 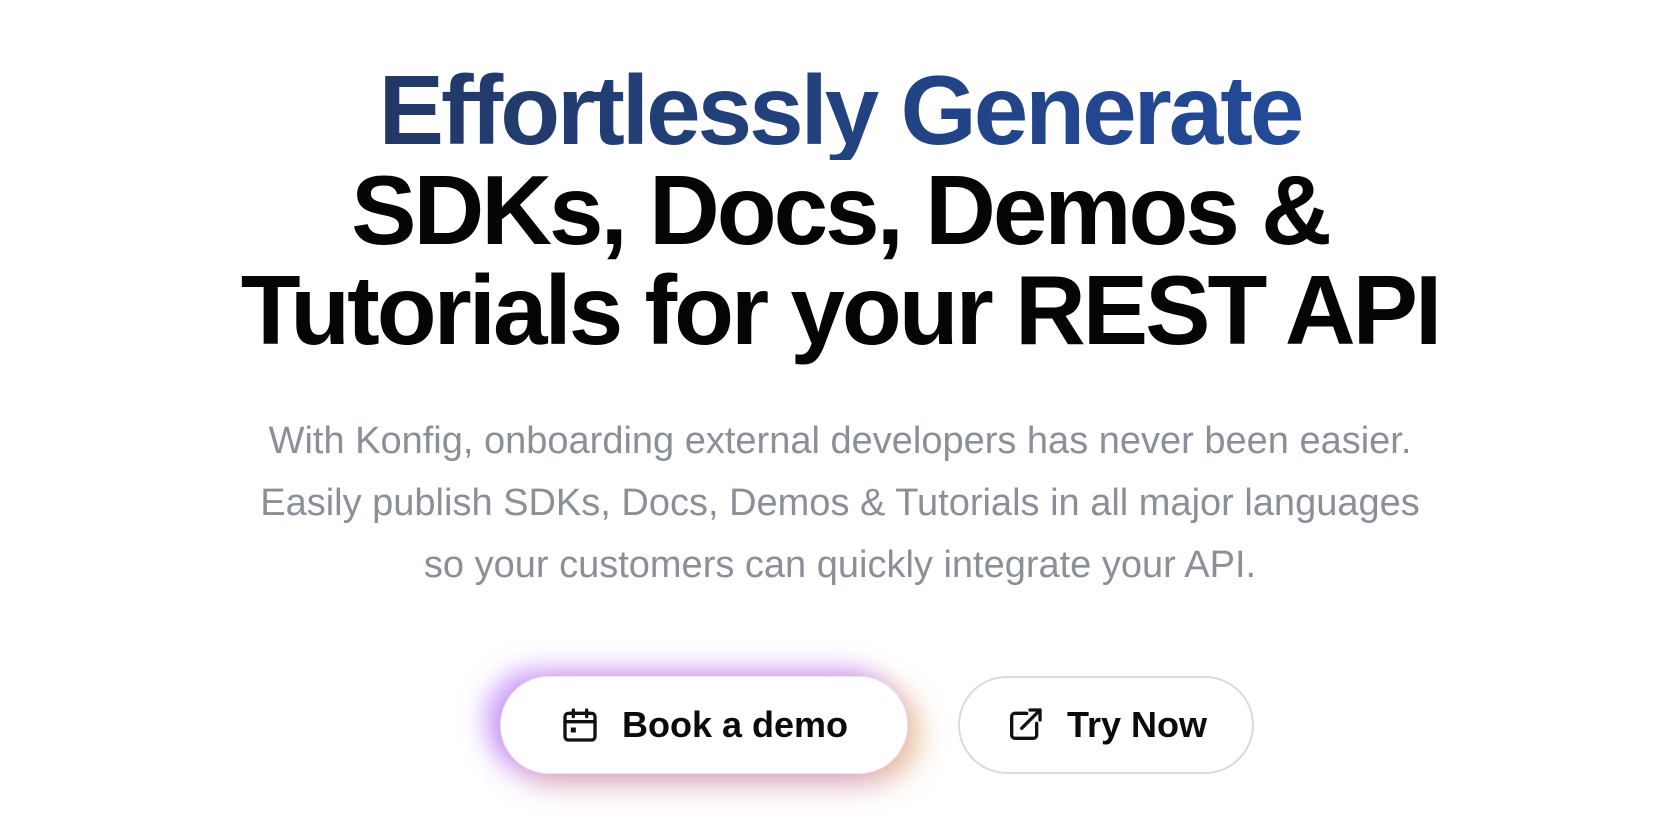 I want to click on try-now-button: Try Now, so click(x=1106, y=725).